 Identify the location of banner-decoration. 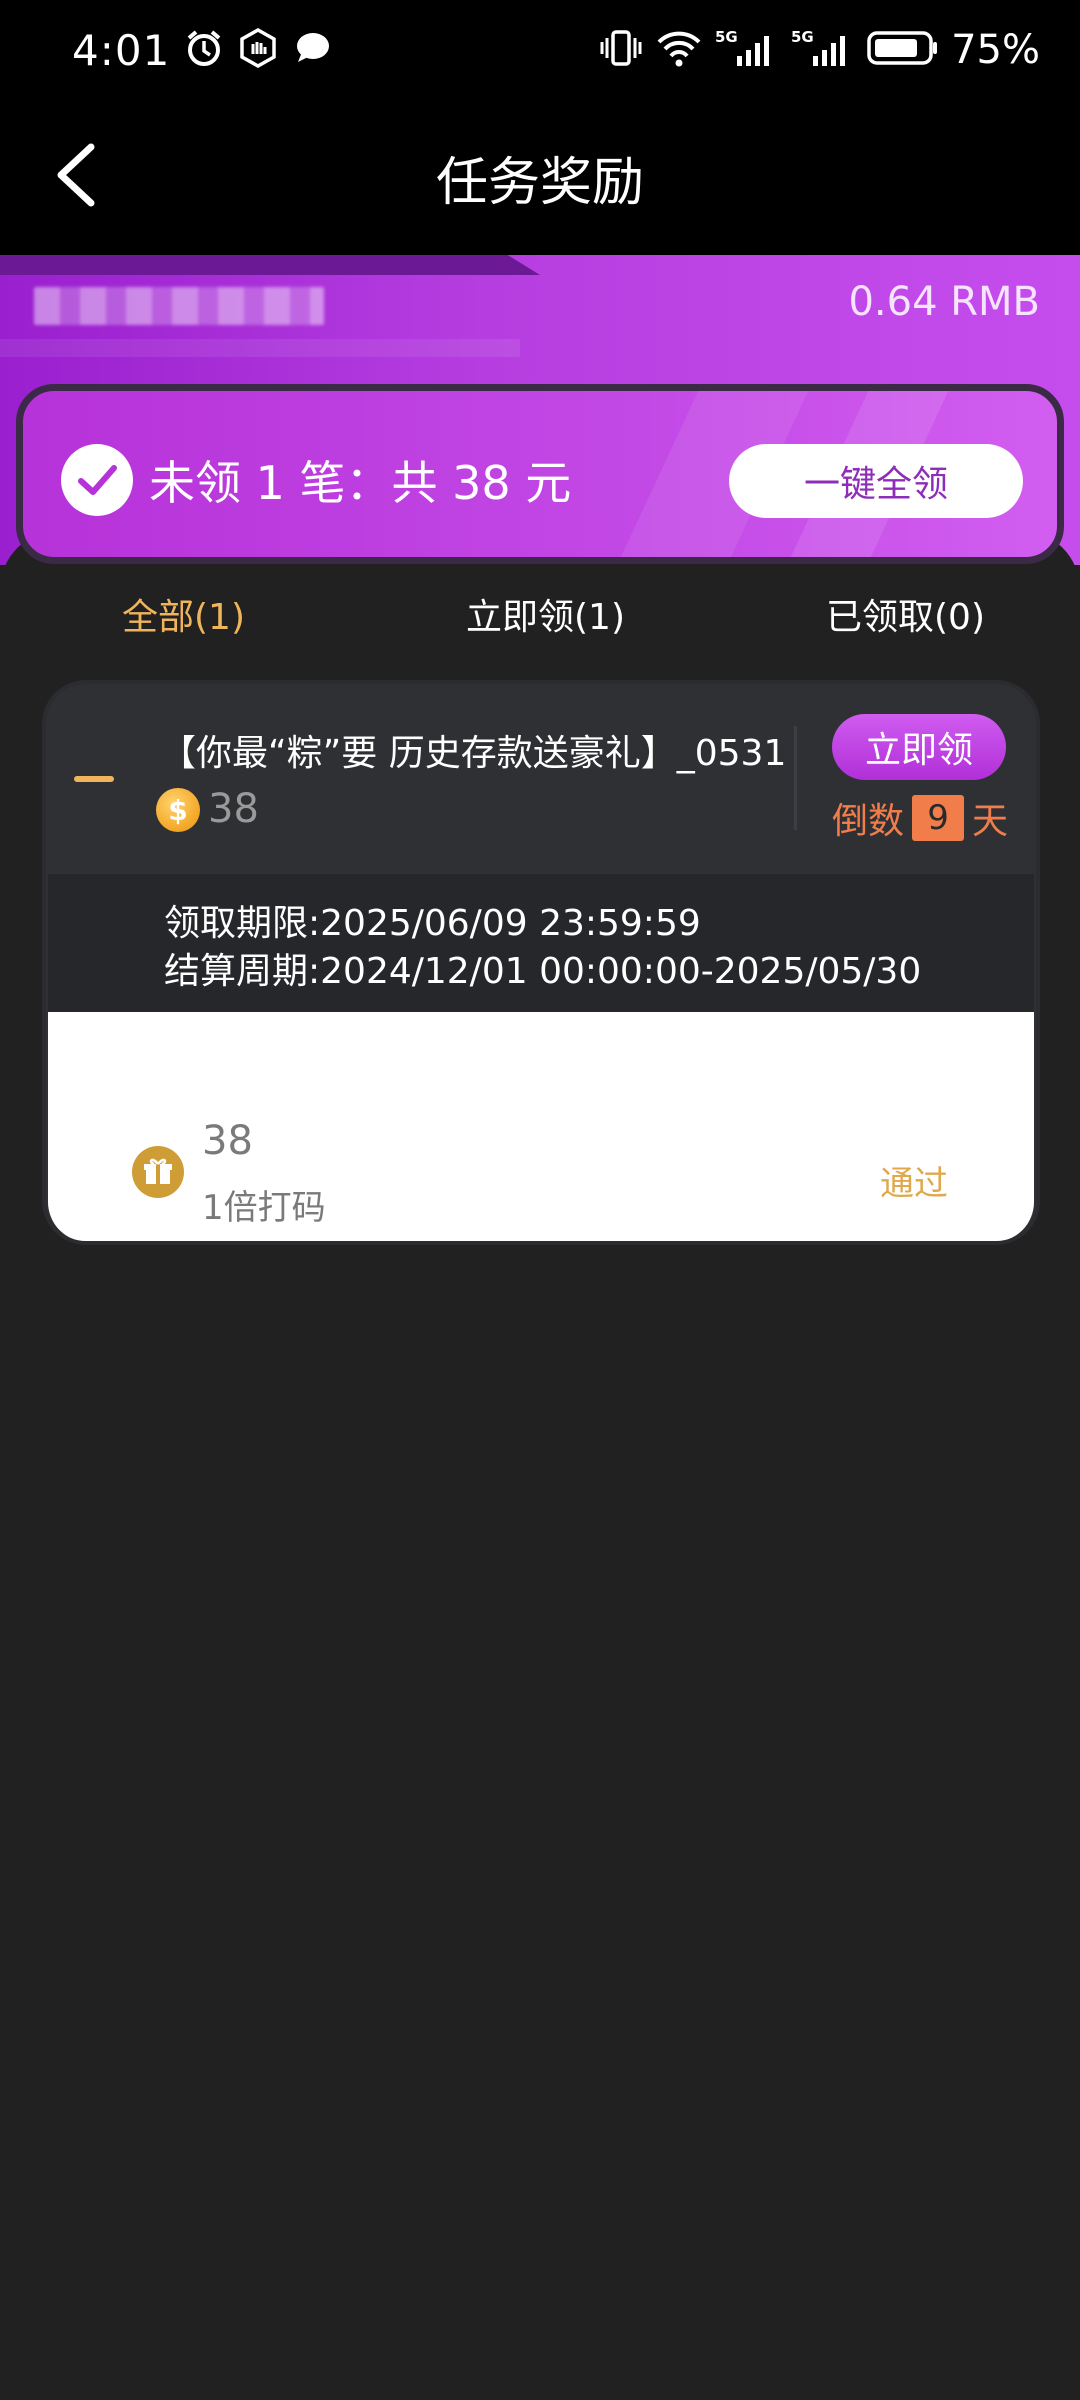
(270, 265).